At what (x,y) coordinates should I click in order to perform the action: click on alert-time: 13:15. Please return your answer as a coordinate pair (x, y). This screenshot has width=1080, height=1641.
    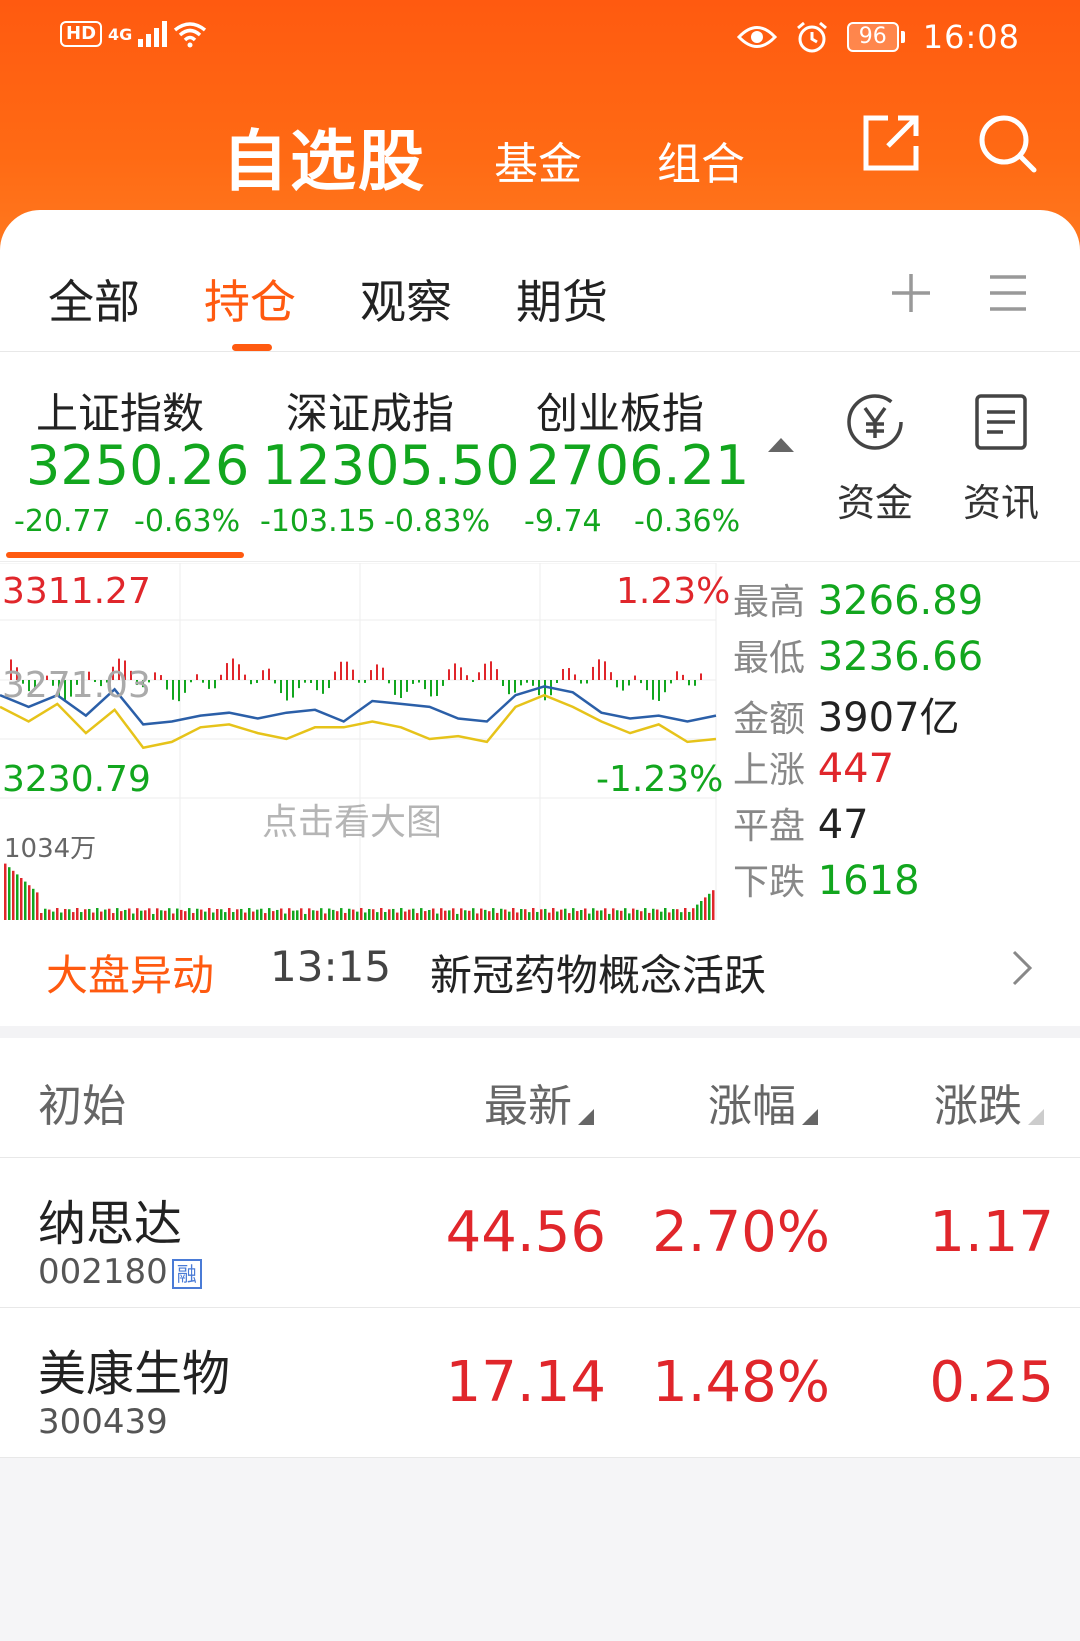
    Looking at the image, I should click on (331, 966).